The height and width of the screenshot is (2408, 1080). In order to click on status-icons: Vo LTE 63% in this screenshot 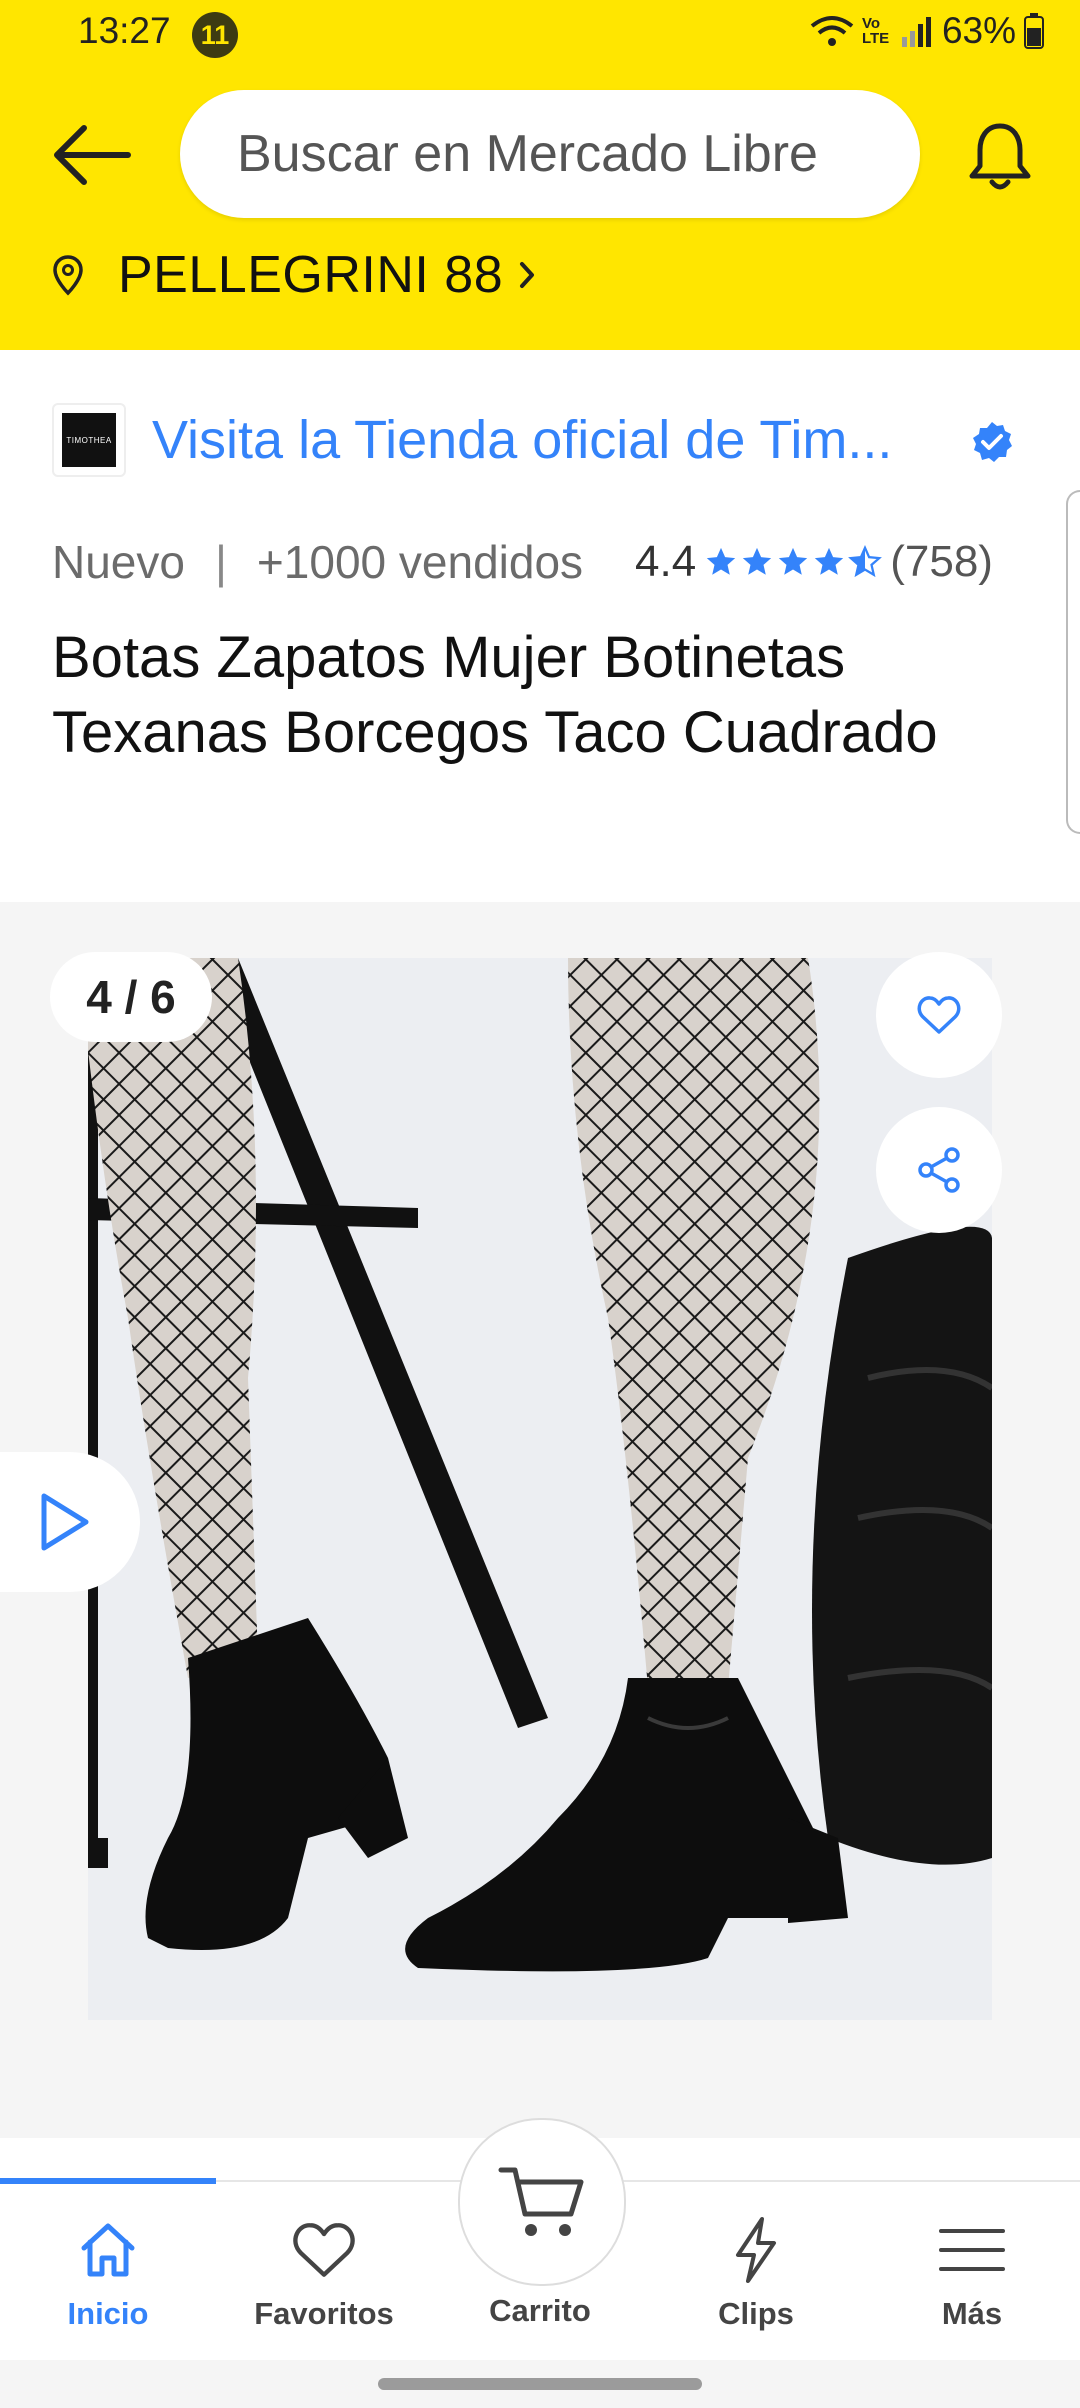, I will do `click(927, 31)`.